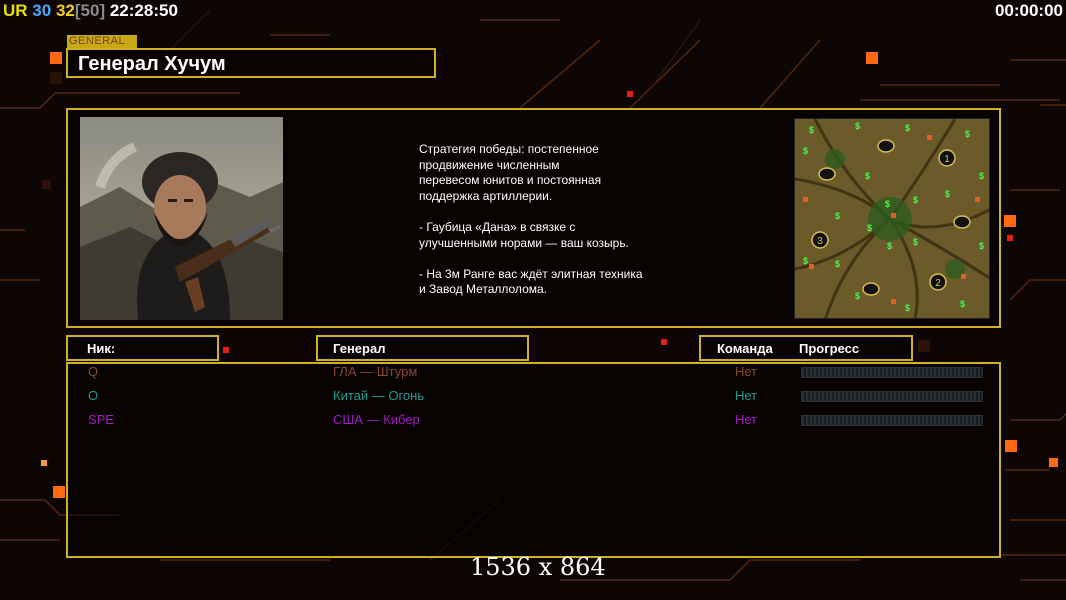  I want to click on stat-c: [50], so click(90, 10).